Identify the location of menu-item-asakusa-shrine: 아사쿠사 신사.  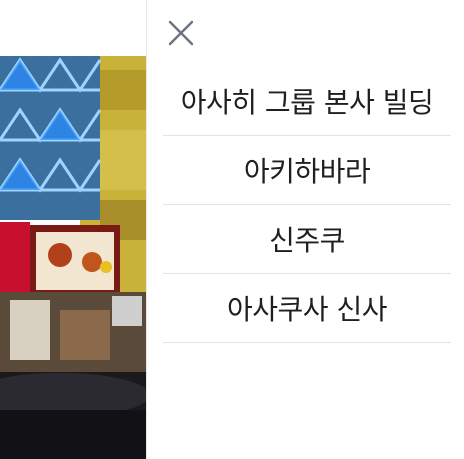
(307, 308).